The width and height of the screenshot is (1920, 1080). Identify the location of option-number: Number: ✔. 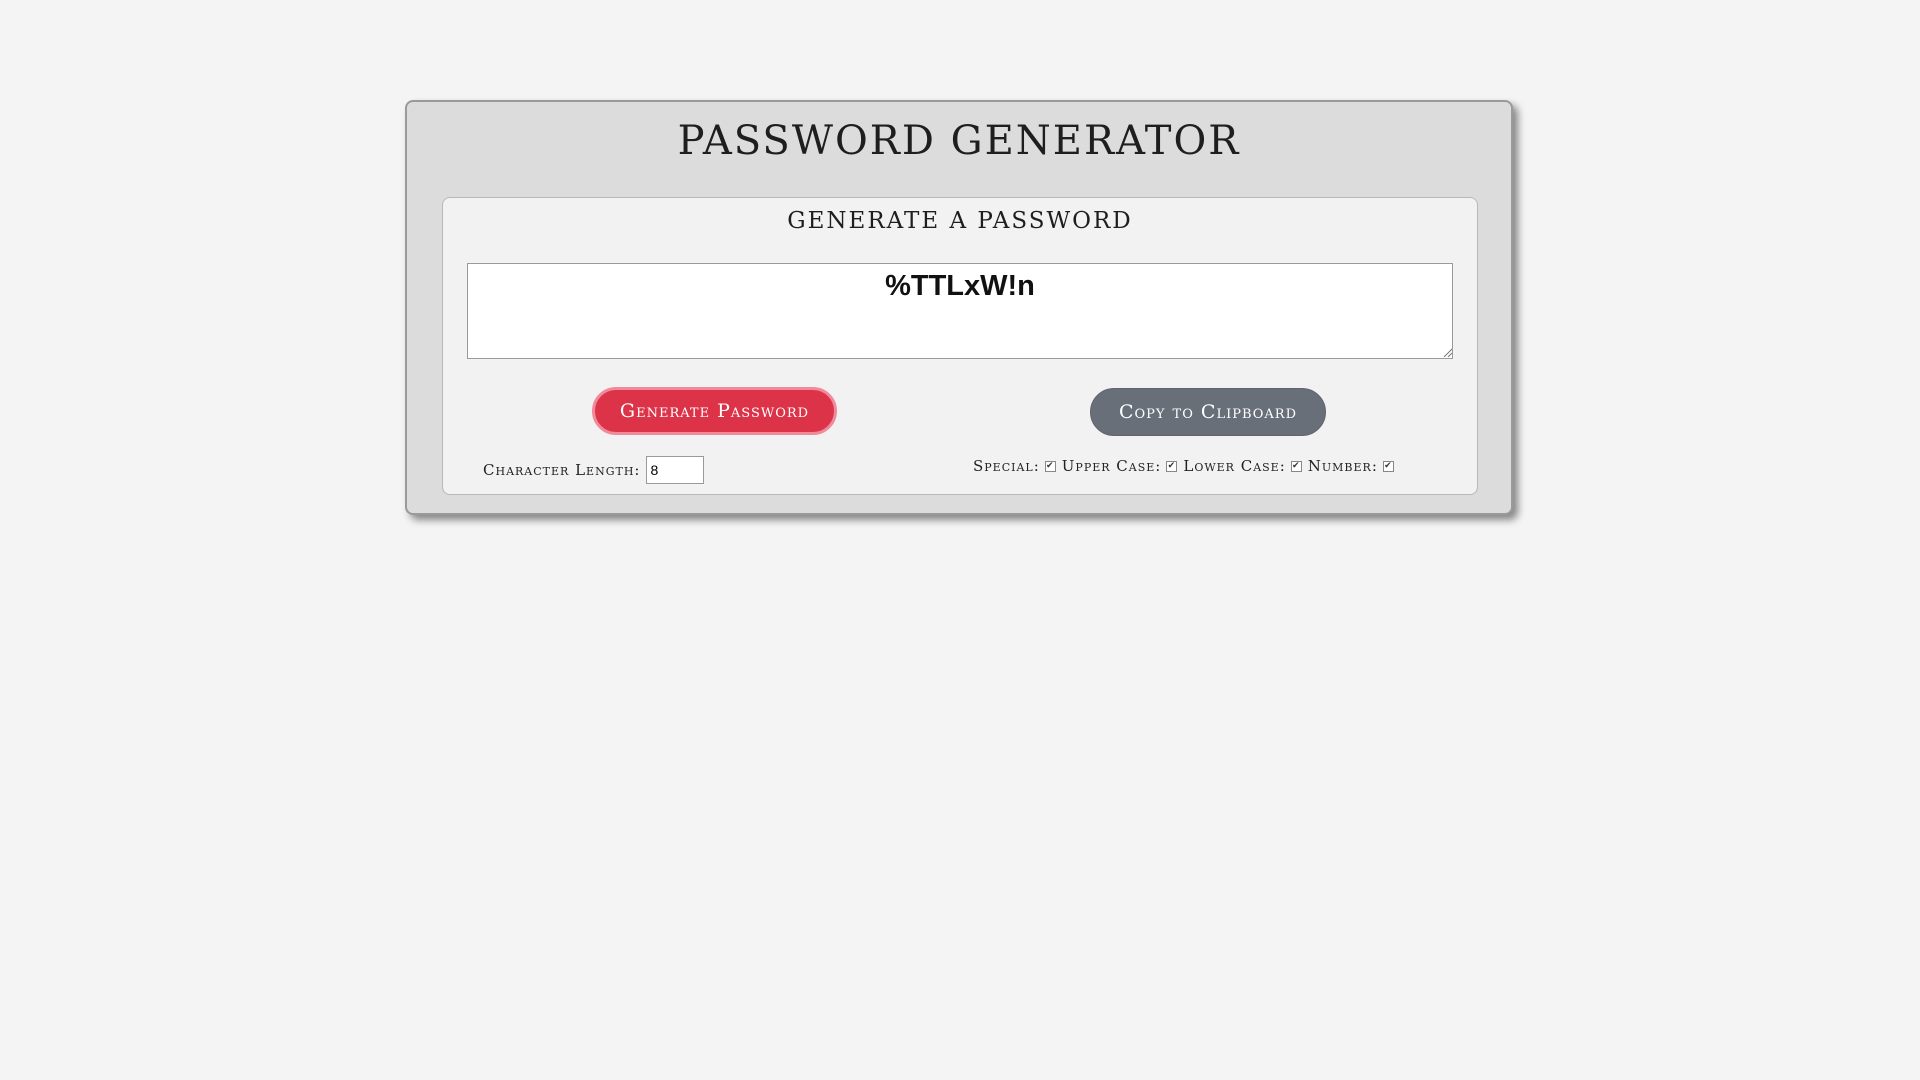
(1351, 466).